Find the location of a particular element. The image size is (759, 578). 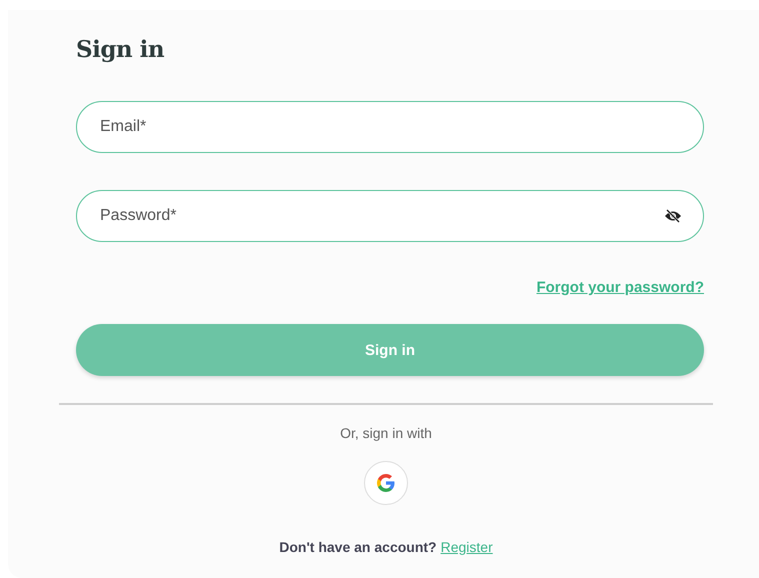

sign-in-button: Sign in is located at coordinates (390, 350).